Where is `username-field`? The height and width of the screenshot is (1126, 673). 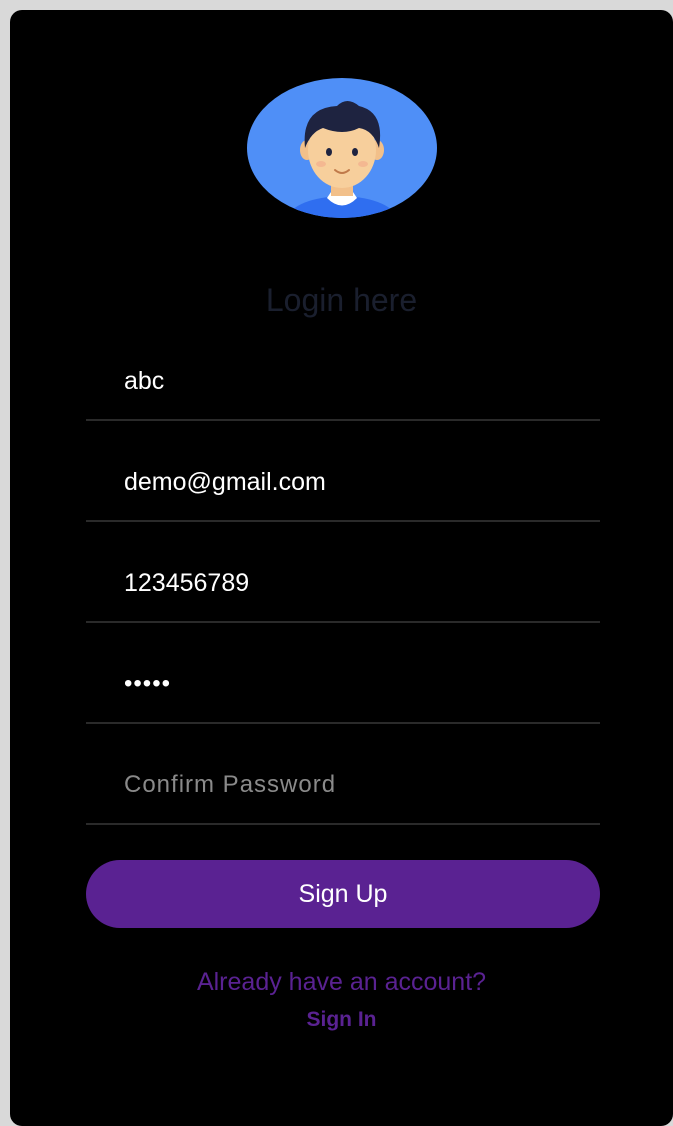 username-field is located at coordinates (343, 387).